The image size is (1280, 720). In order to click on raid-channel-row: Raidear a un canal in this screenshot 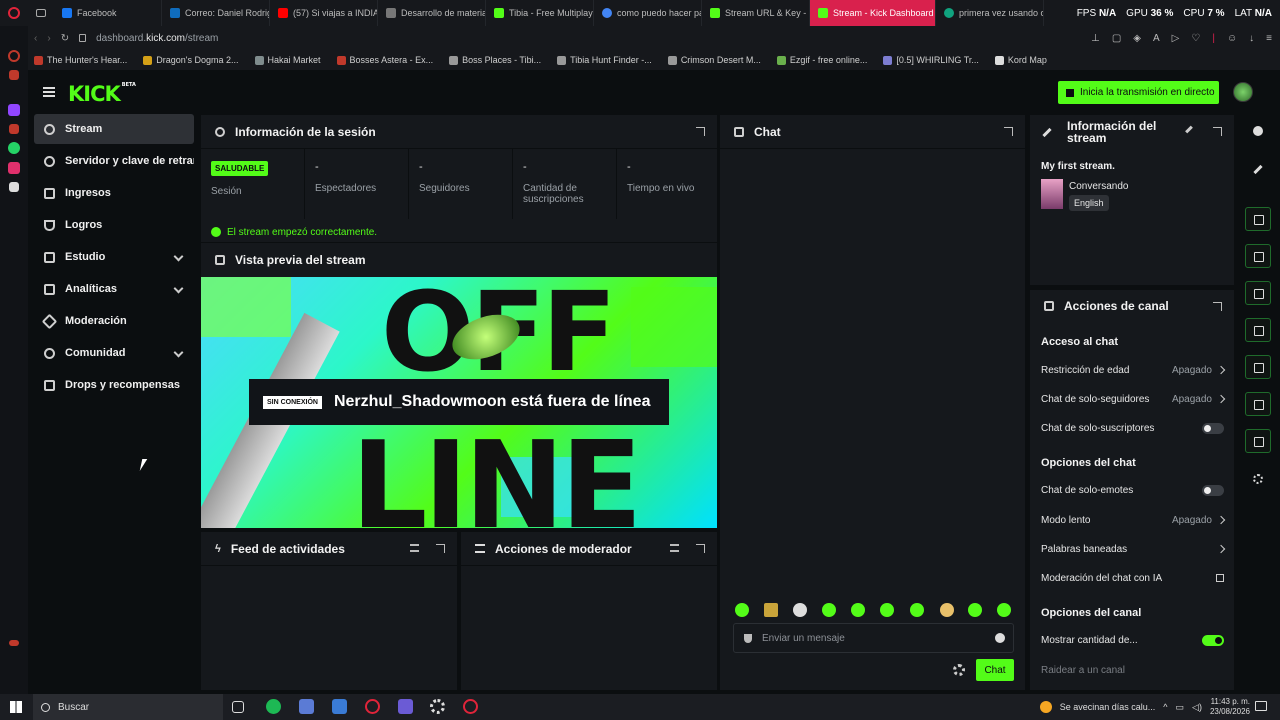, I will do `click(1132, 670)`.